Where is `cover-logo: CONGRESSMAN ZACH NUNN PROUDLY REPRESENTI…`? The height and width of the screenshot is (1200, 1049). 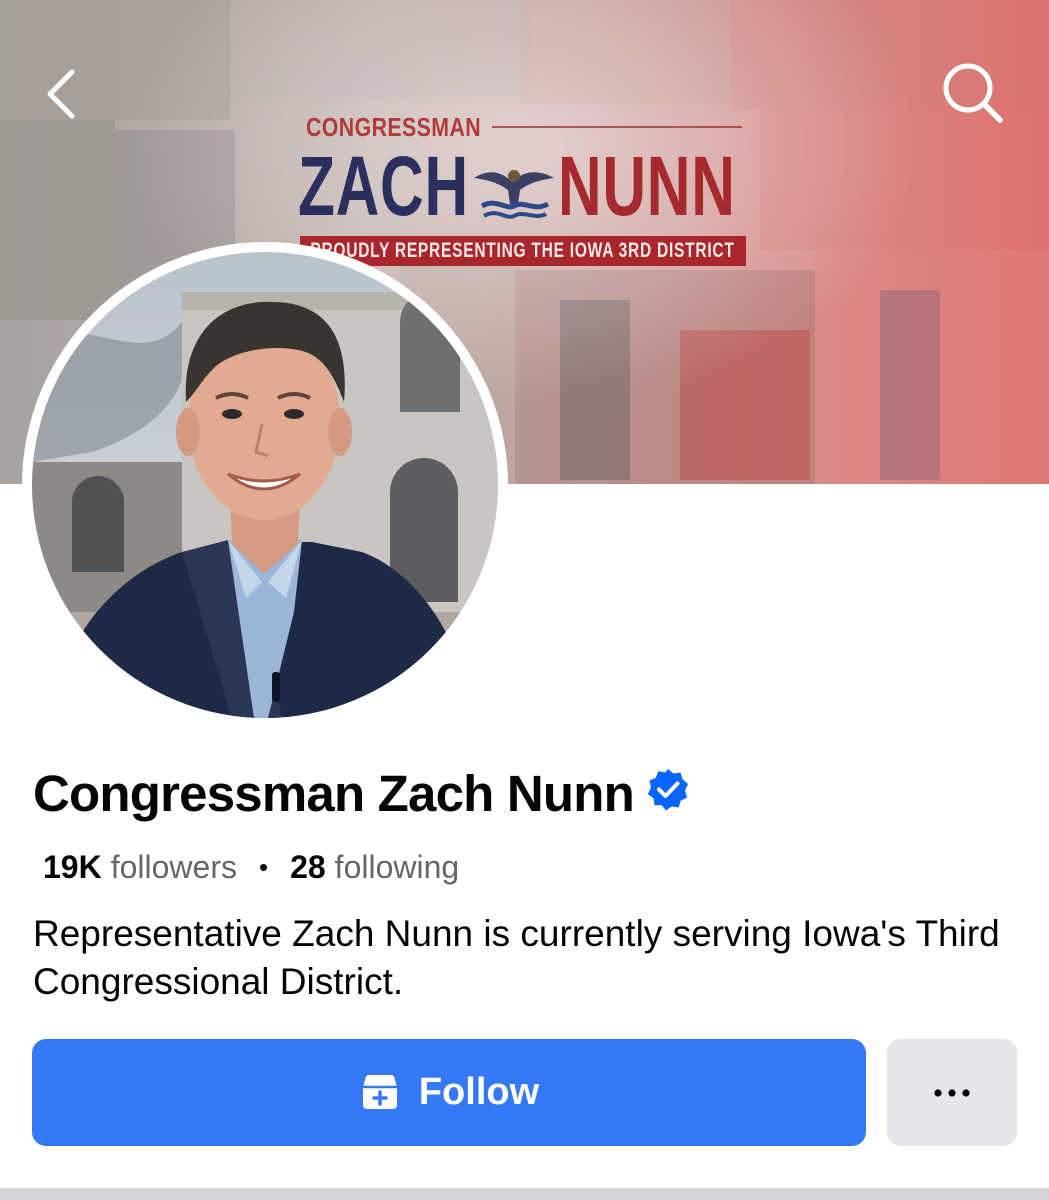 cover-logo: CONGRESSMAN ZACH NUNN PROUDLY REPRESENTI… is located at coordinates (522, 189).